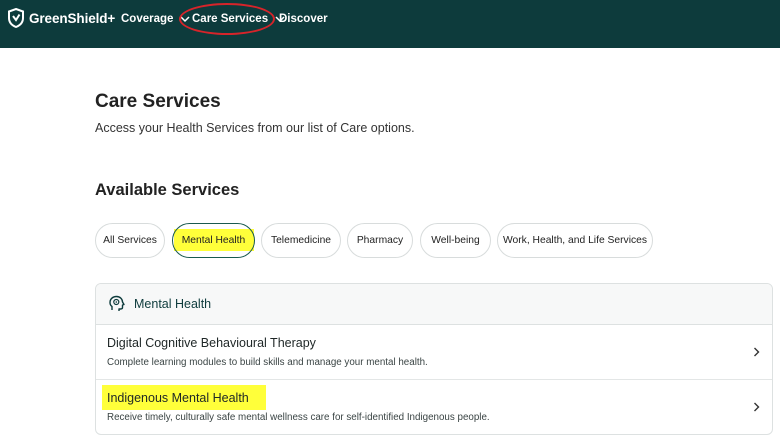 The image size is (780, 442). Describe the element at coordinates (213, 240) in the screenshot. I see `filter-chip-mental-health: Mental Health` at that location.